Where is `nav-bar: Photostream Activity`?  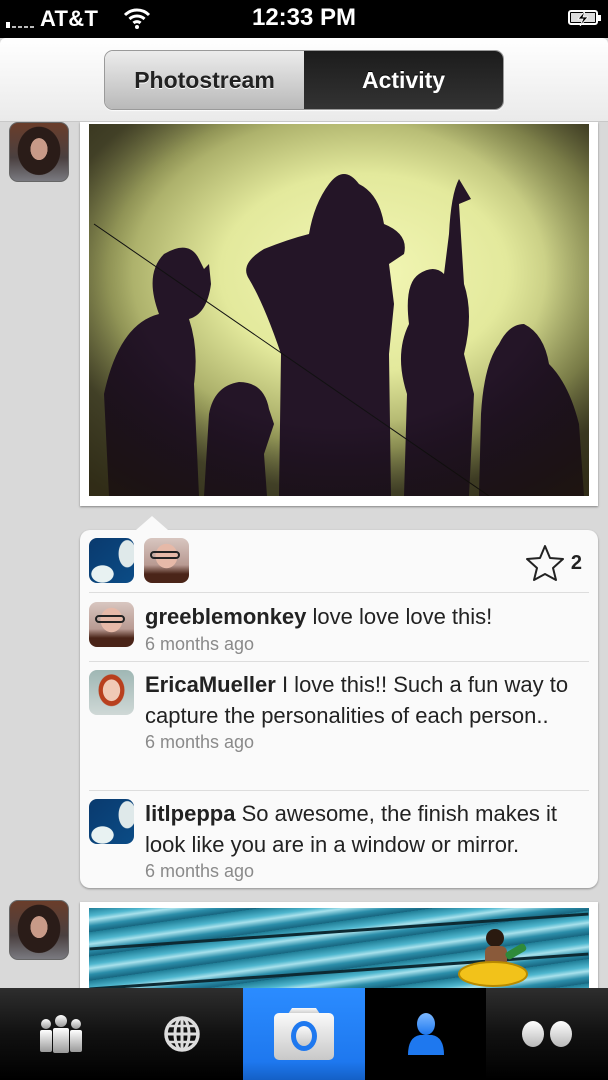 nav-bar: Photostream Activity is located at coordinates (304, 80).